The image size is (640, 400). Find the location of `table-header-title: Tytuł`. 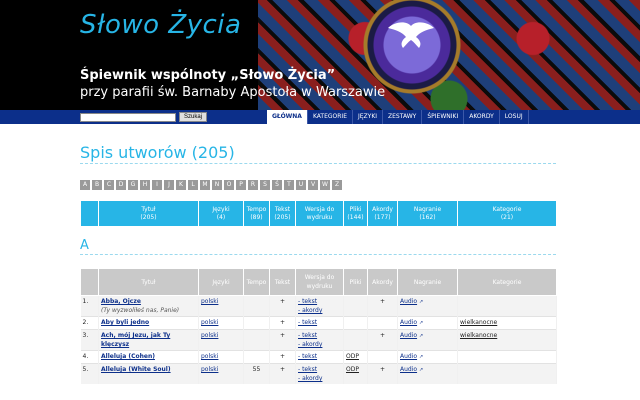

table-header-title: Tytuł is located at coordinates (148, 282).